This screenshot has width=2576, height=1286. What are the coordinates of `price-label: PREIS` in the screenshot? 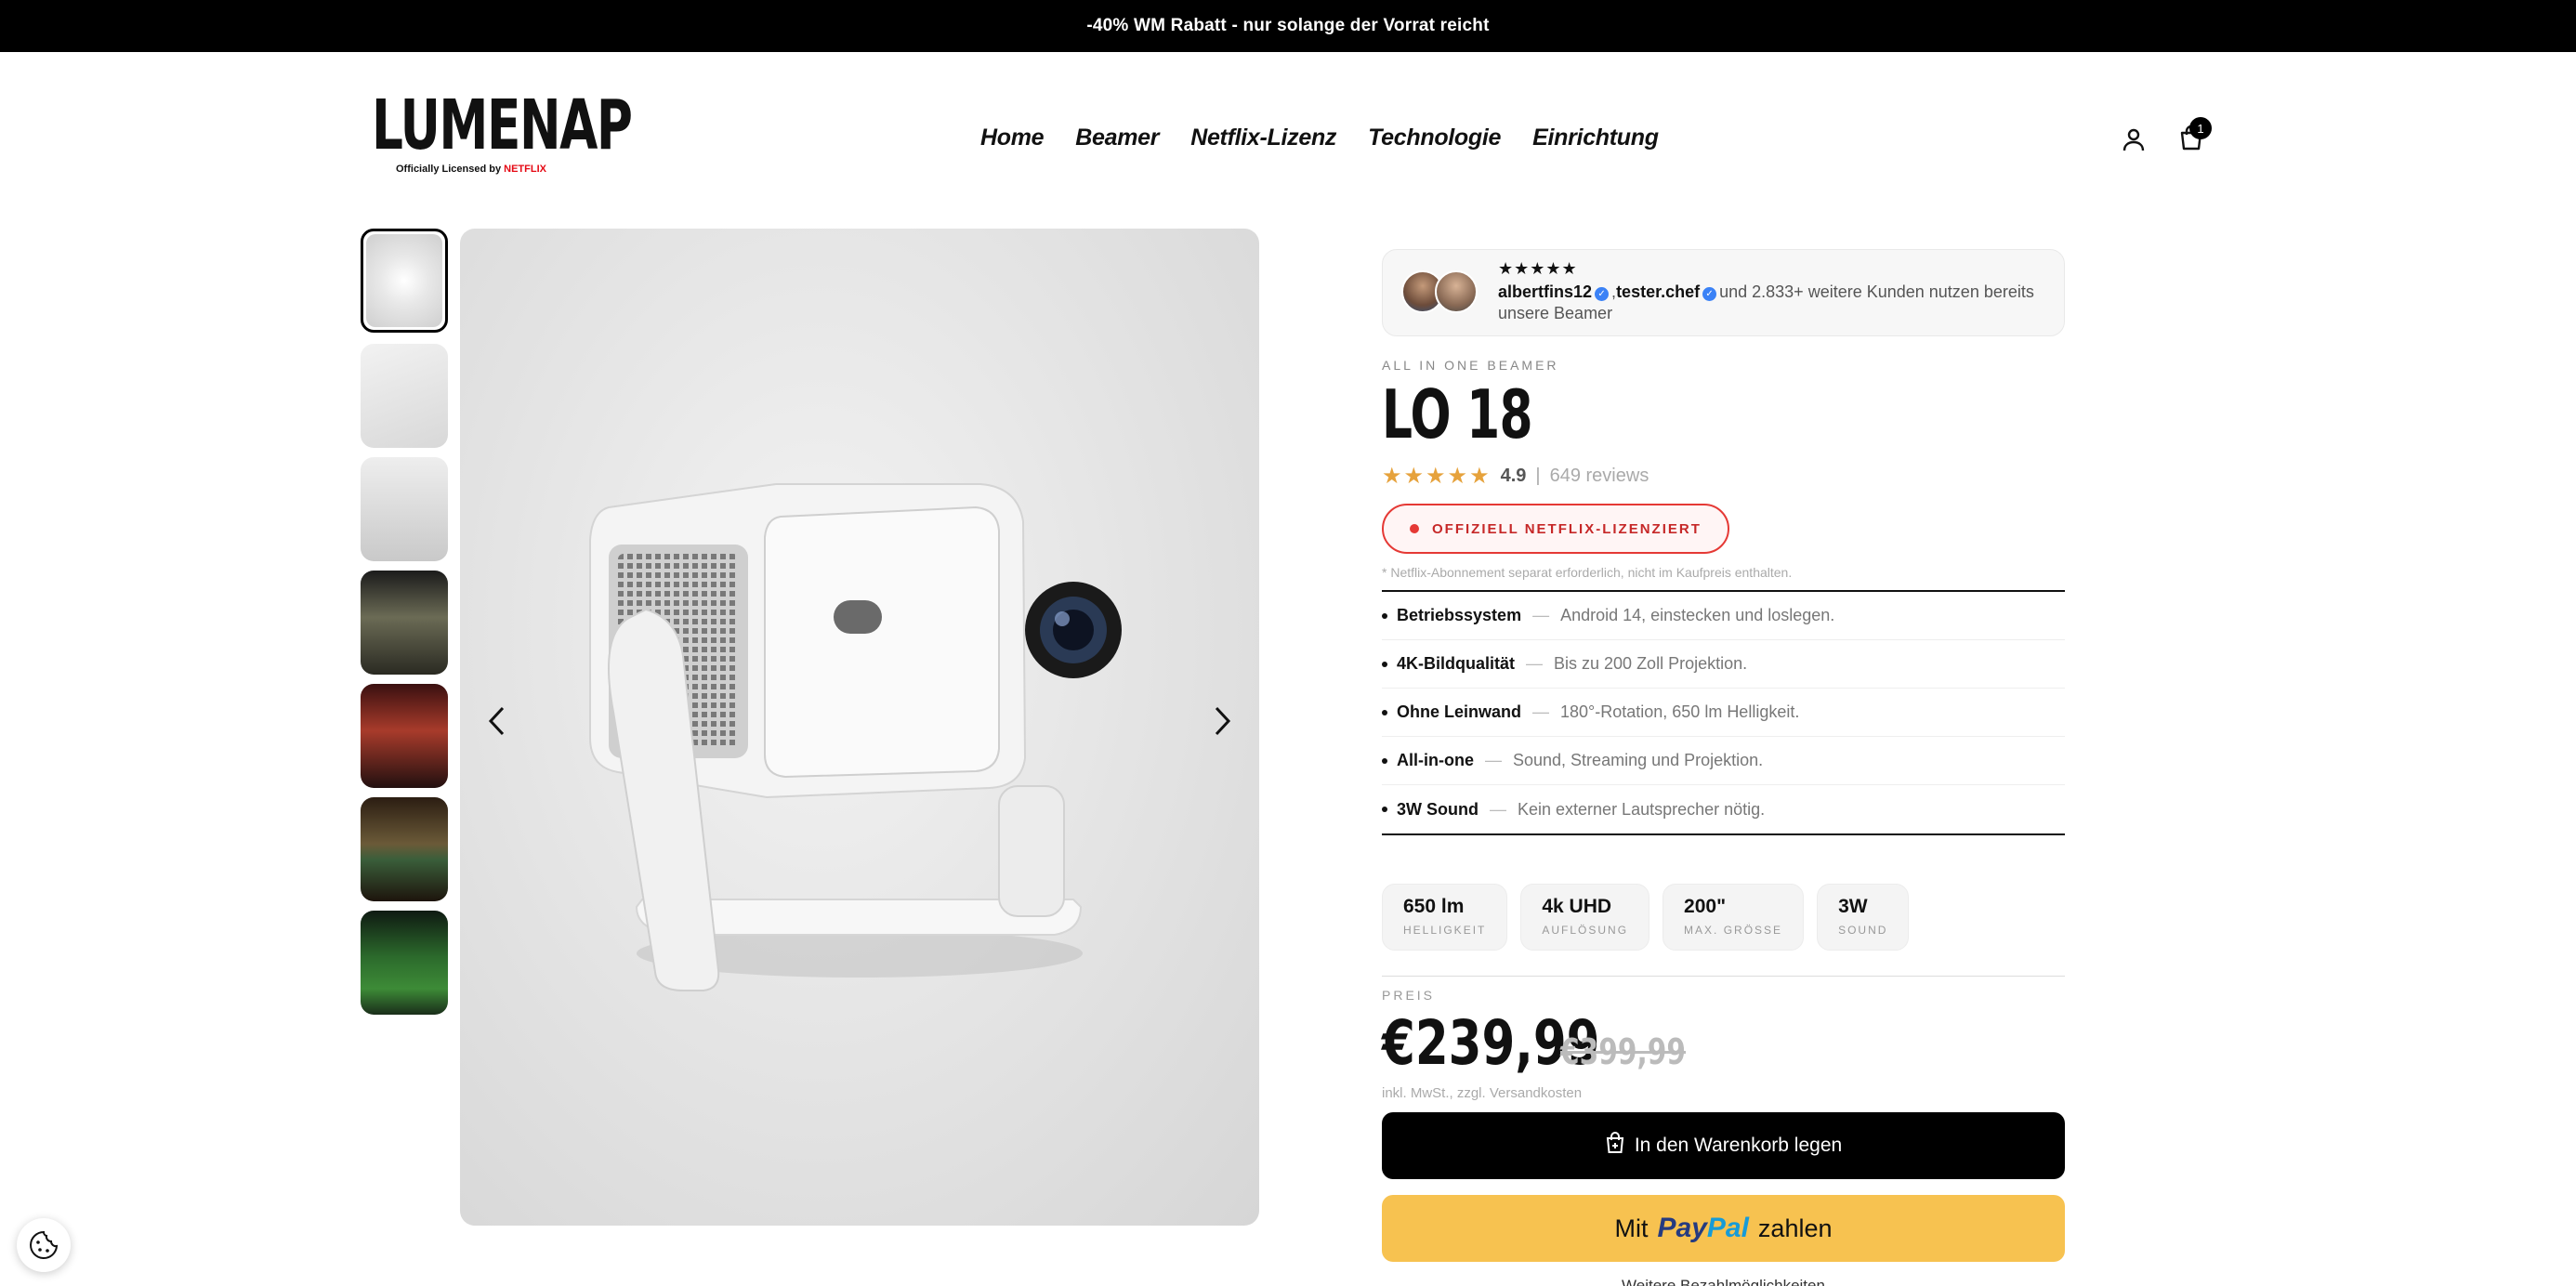 It's located at (1409, 995).